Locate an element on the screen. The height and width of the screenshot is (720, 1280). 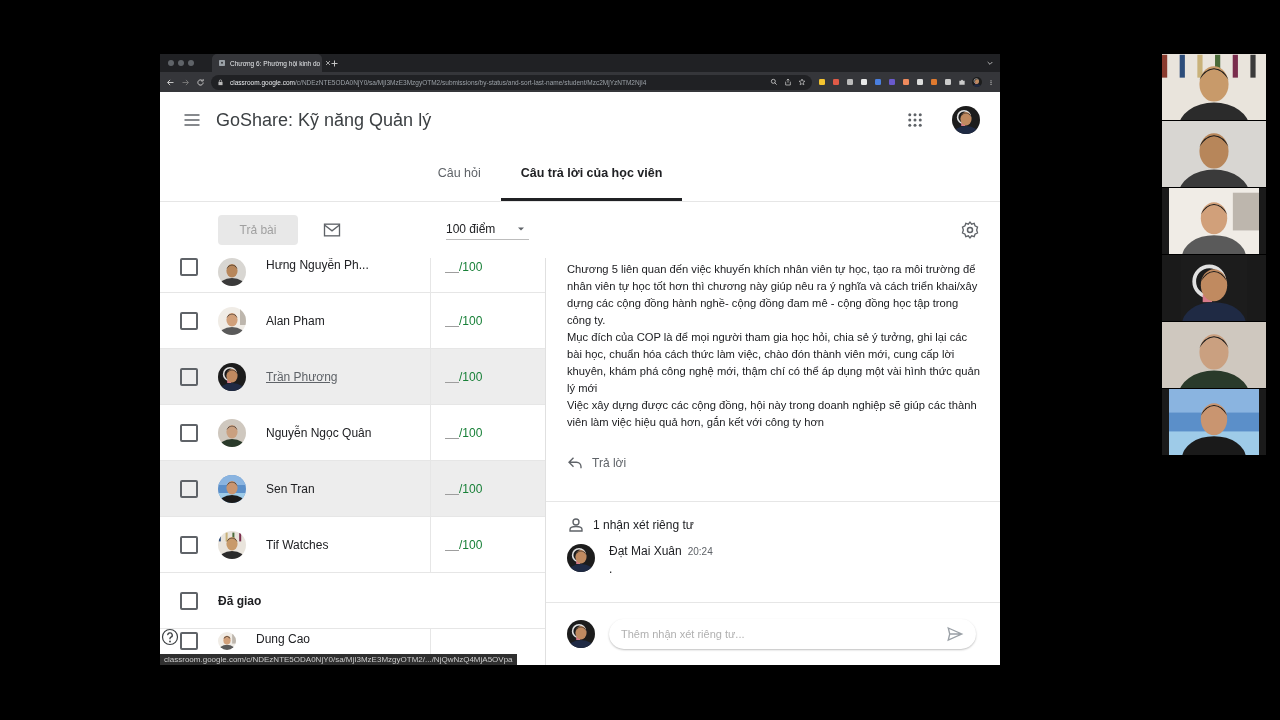
answer-text: Chương 5 liên quan đến việc khuyến khích nhân viên tự học, tạo ra môi trường để nhân viên tự học tốt hơn thì chương này giúp nêu ra ý nghĩa và cách triển khai/xây dựng các cộng đồng hành nghề- cộng đồng đam mê - cộng đồng học tập trong công ty. is located at coordinates (773, 295).